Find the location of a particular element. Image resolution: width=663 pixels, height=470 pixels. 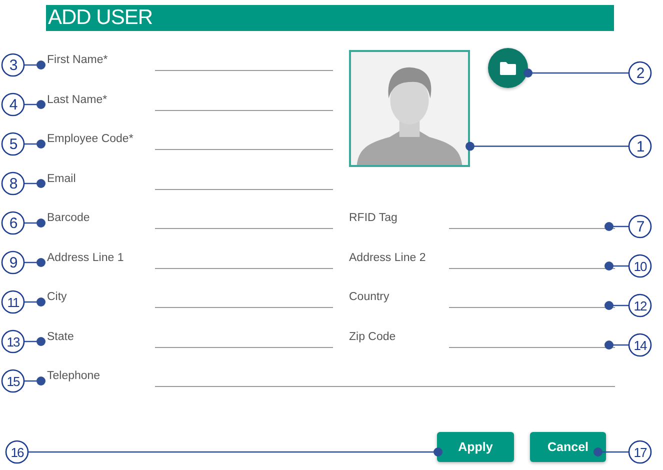

callout-marker: 9 is located at coordinates (13, 262).